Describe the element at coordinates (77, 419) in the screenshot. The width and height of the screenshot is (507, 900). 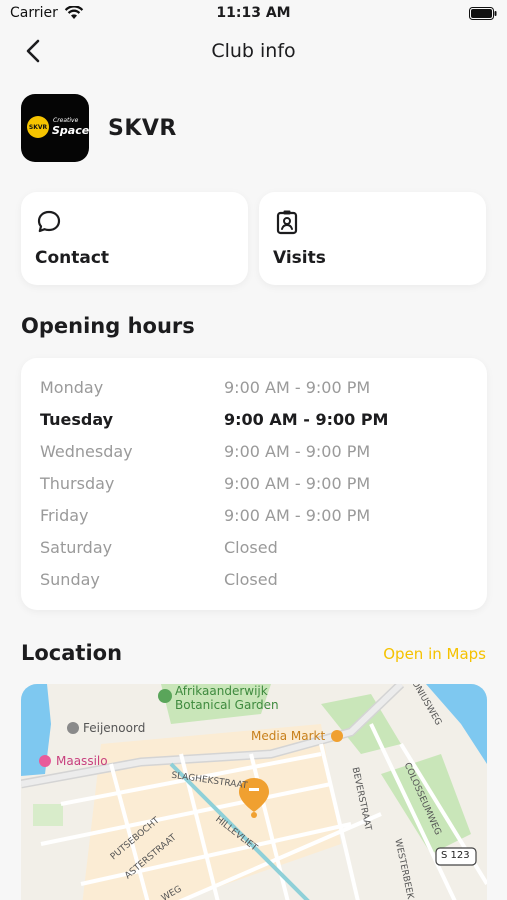
I see `hours-day: Tuesday` at that location.